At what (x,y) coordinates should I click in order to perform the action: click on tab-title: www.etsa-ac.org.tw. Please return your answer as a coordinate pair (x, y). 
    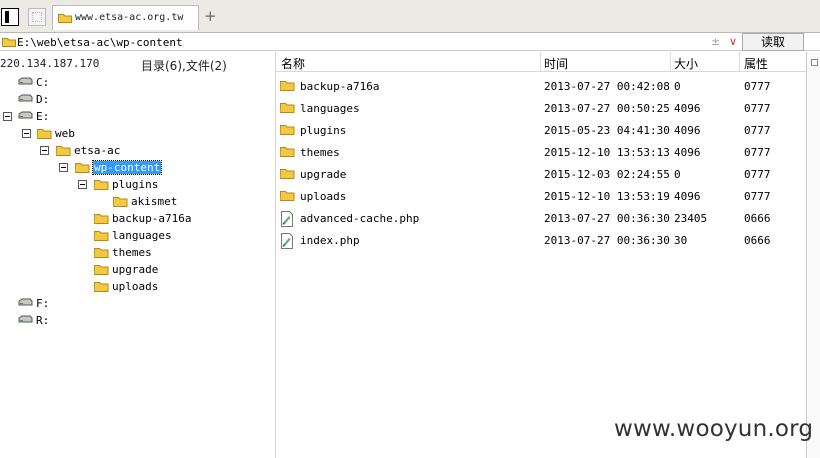
    Looking at the image, I should click on (129, 17).